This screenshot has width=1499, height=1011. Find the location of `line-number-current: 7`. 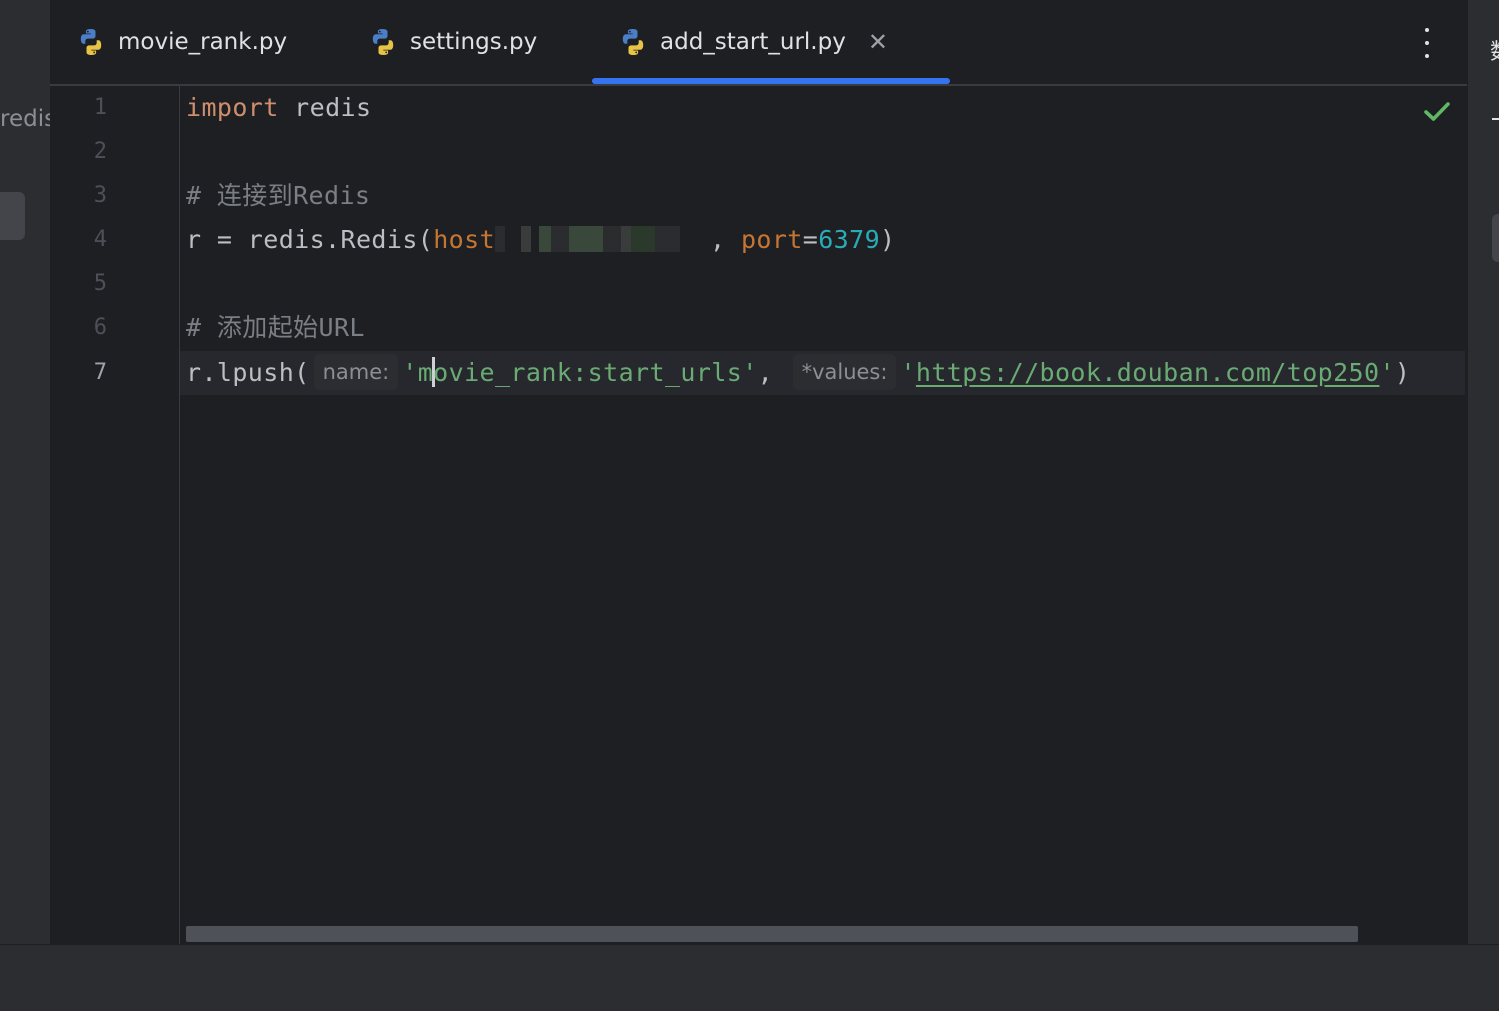

line-number-current: 7 is located at coordinates (100, 372).